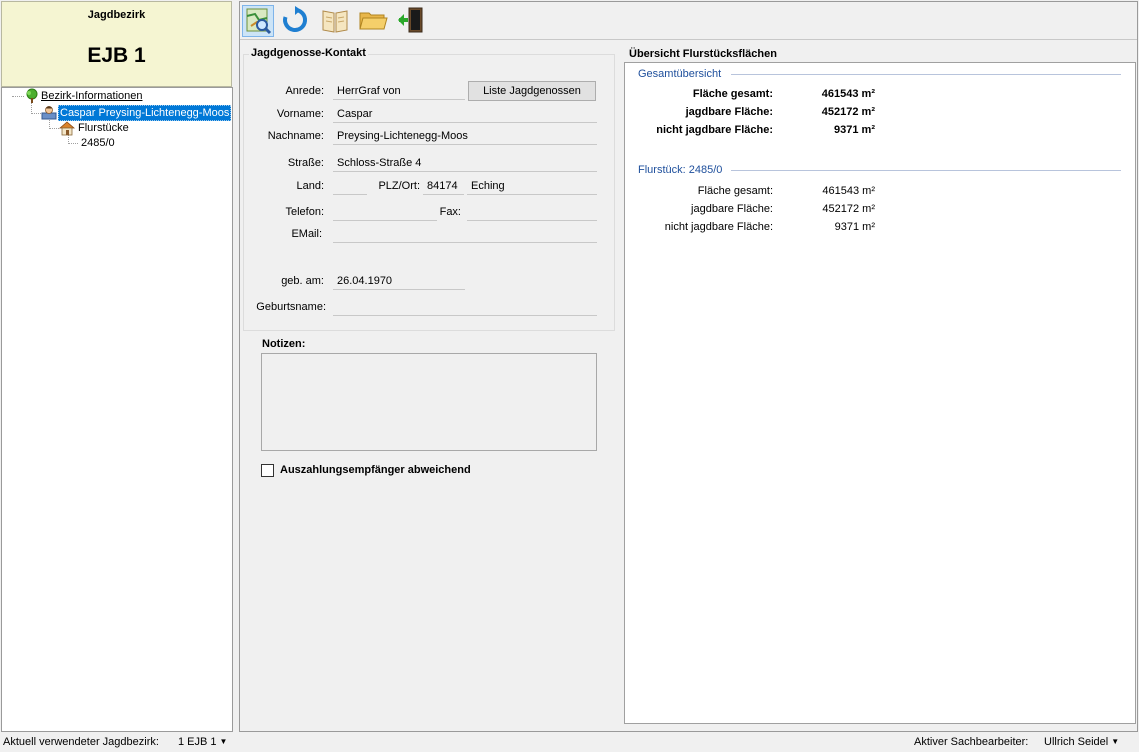  I want to click on contact-group-title: Jagdgenosse-Kontakt, so click(308, 53).